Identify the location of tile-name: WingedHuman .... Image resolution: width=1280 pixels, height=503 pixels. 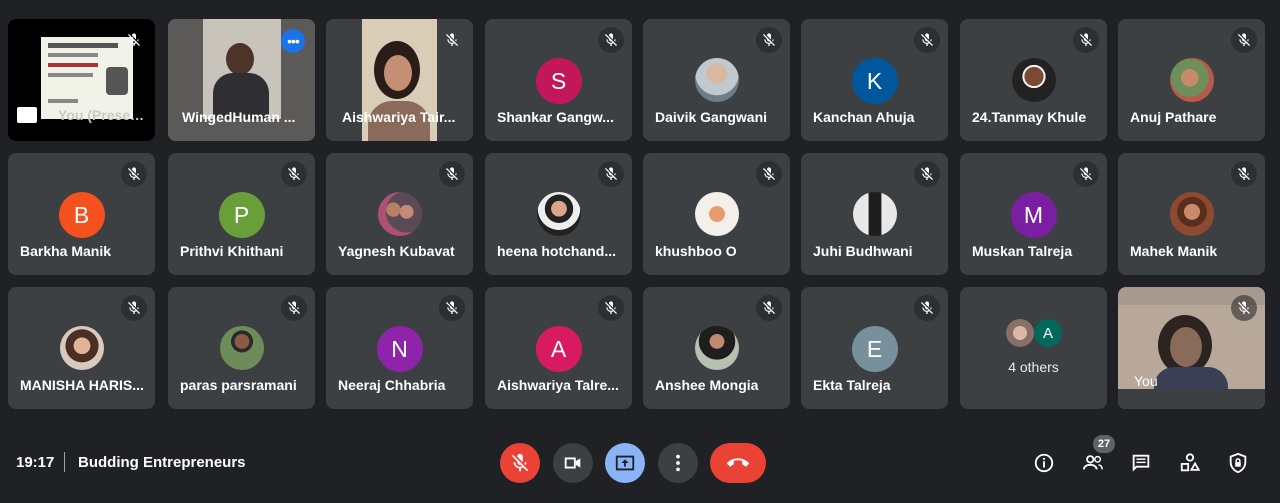
(239, 117).